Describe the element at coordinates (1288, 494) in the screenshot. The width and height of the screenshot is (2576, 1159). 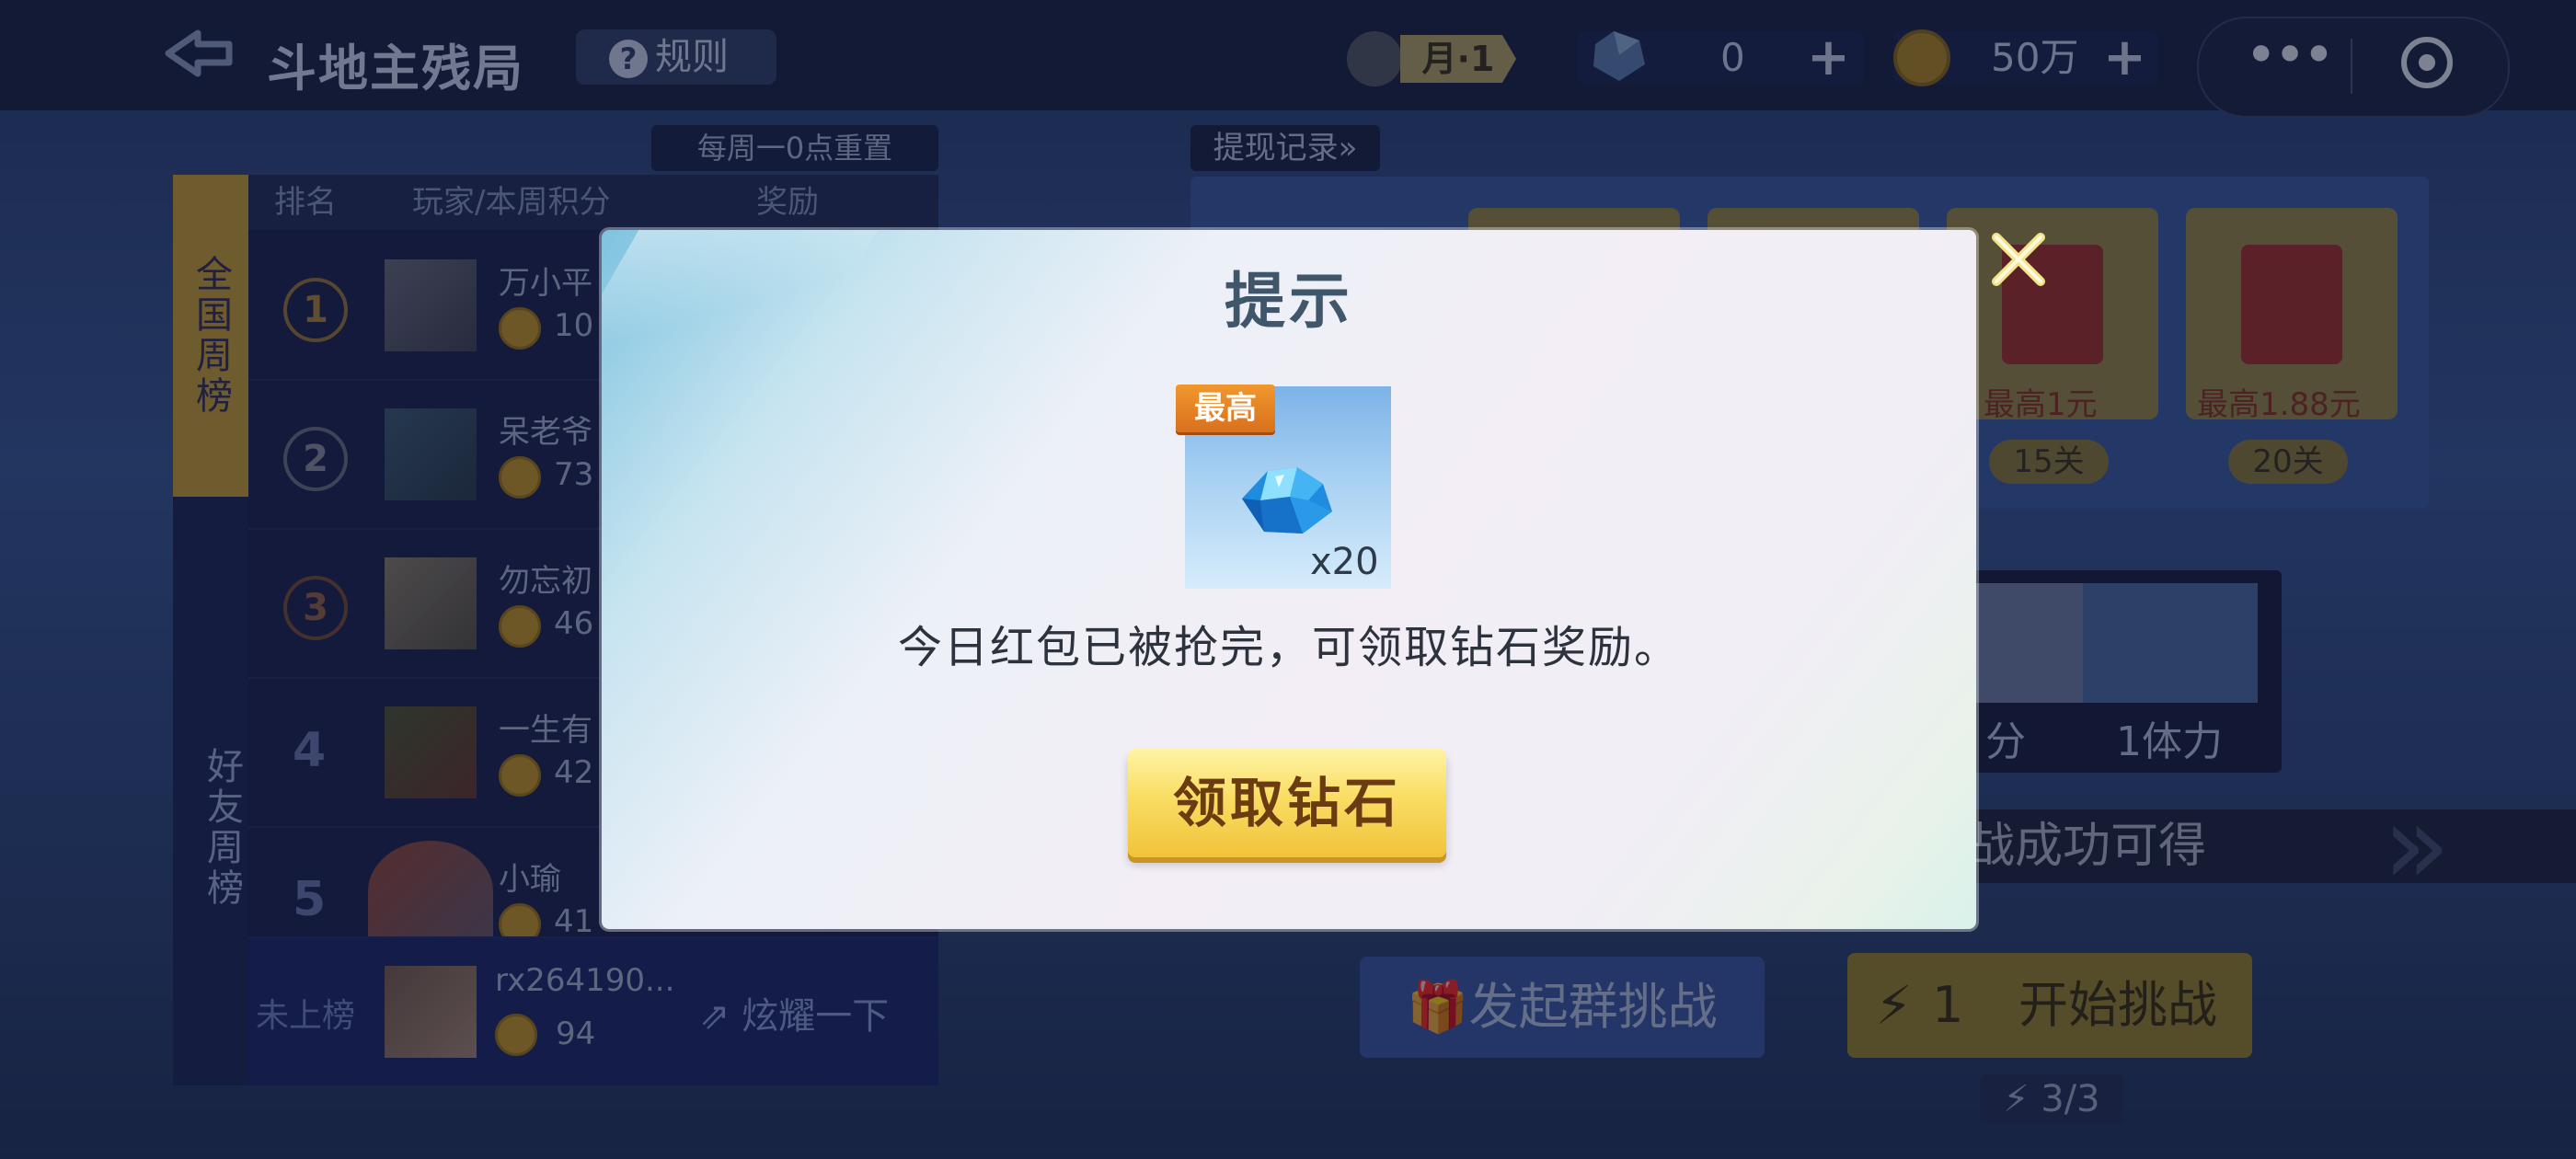
I see `diamond-icon` at that location.